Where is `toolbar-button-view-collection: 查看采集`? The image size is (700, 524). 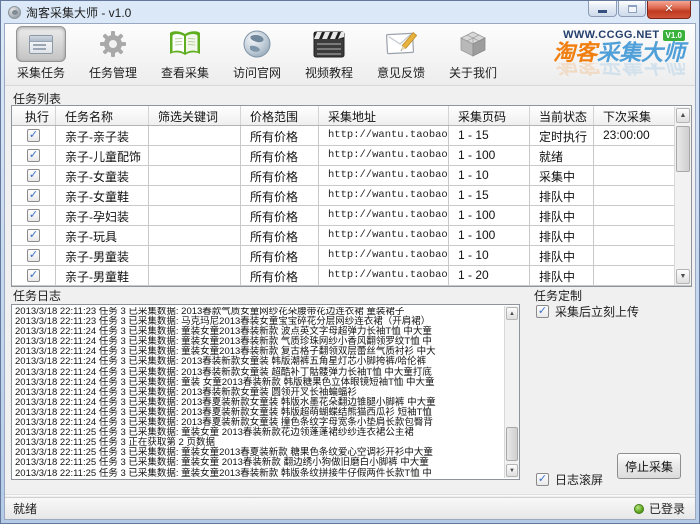 toolbar-button-view-collection: 查看采集 is located at coordinates (185, 55).